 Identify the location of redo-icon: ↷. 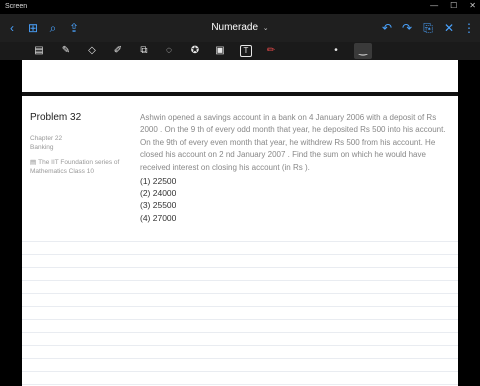
(407, 28).